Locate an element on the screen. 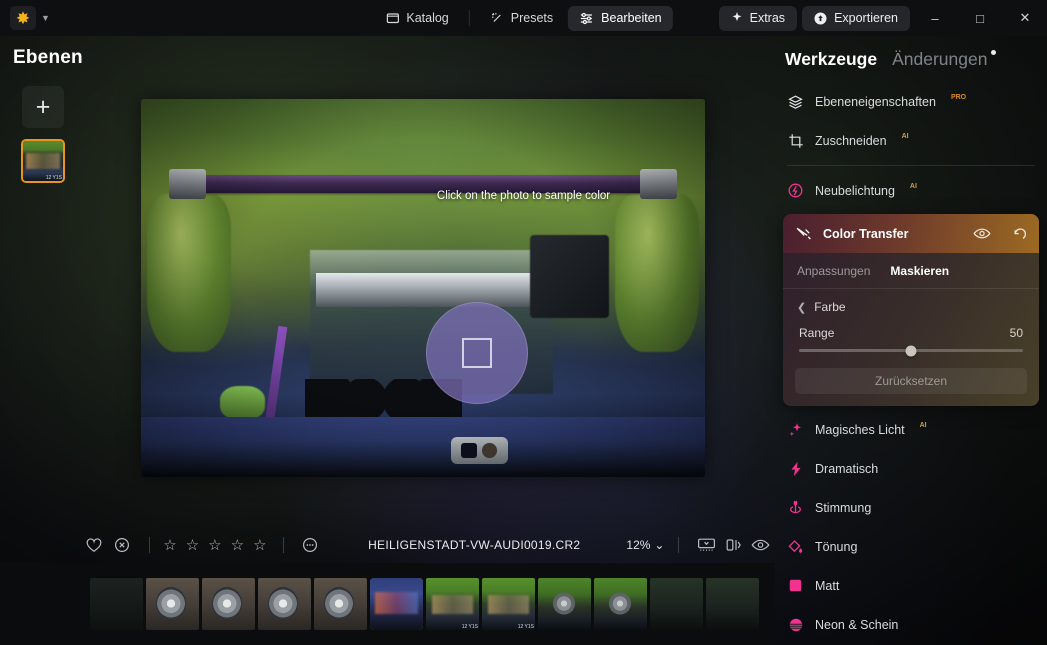  sample-color-hint: Click on the photo to sample color is located at coordinates (523, 196).